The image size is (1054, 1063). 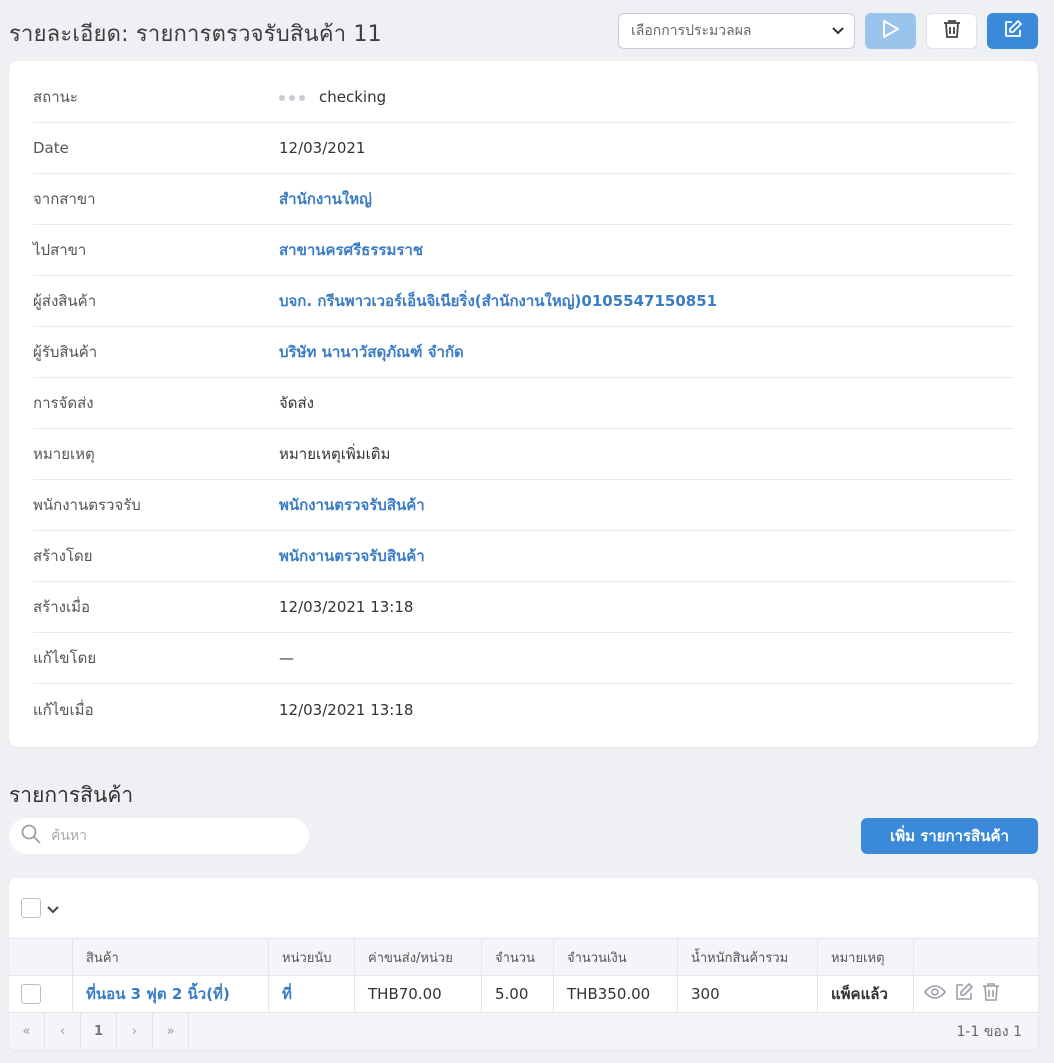 I want to click on header-toolbar: เลือกการประมวลผล, so click(x=828, y=31).